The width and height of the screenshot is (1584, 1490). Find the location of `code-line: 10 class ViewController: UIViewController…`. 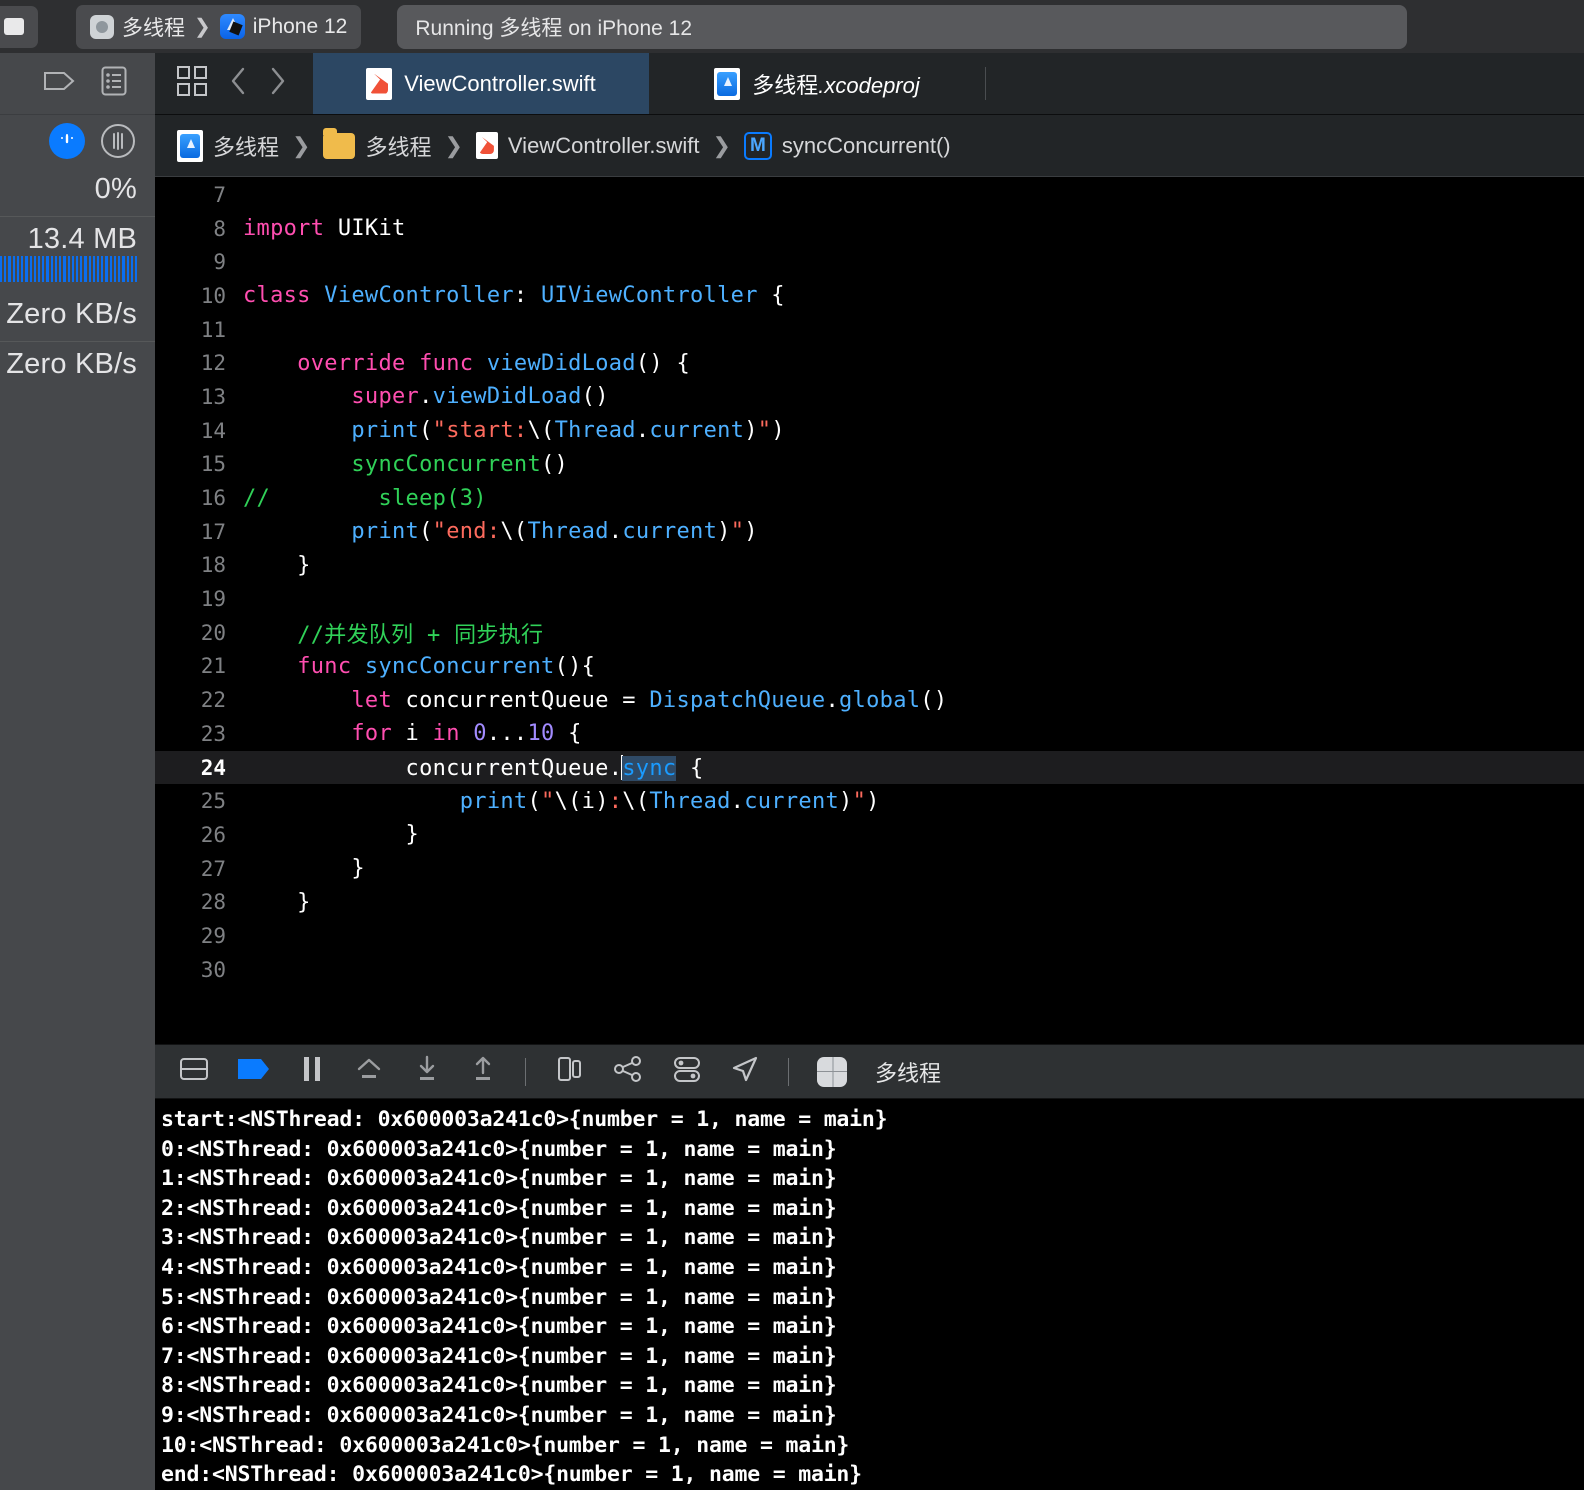

code-line: 10 class ViewController: UIViewController… is located at coordinates (869, 296).